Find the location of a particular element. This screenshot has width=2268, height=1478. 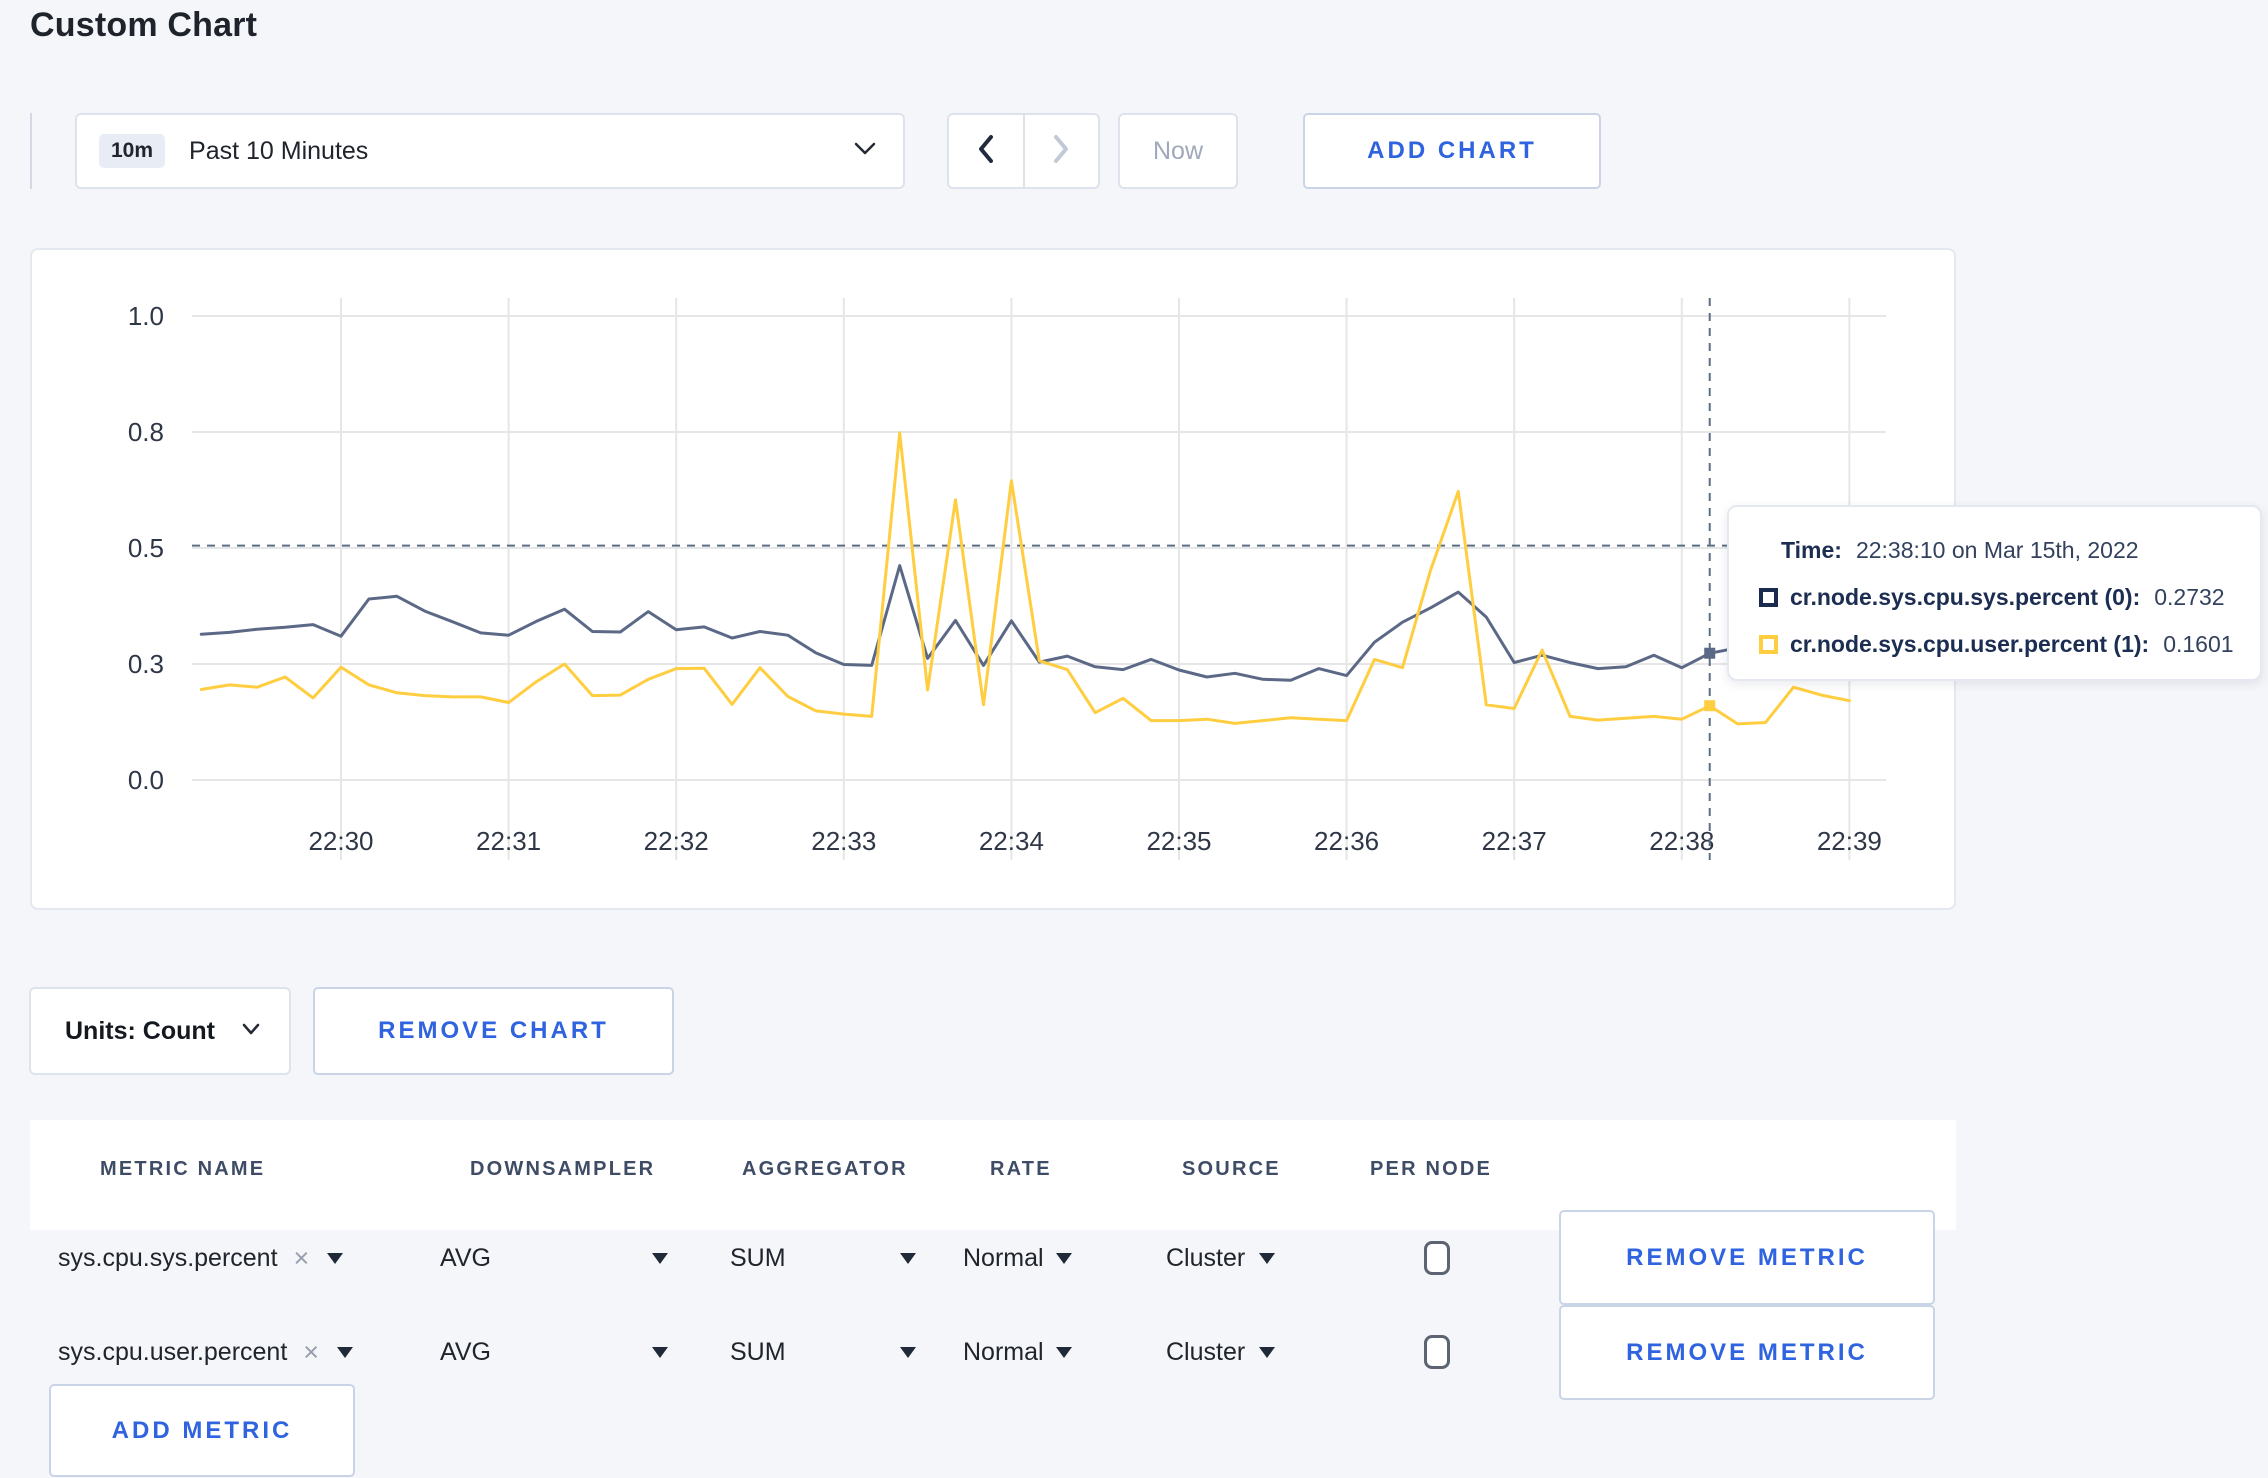

units-label: Units: Count is located at coordinates (140, 1030).